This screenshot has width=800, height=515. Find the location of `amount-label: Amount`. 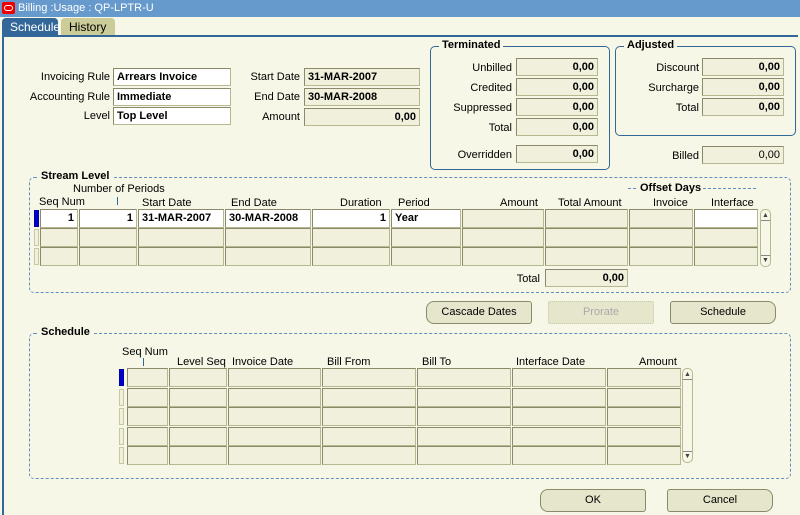

amount-label: Amount is located at coordinates (281, 117).